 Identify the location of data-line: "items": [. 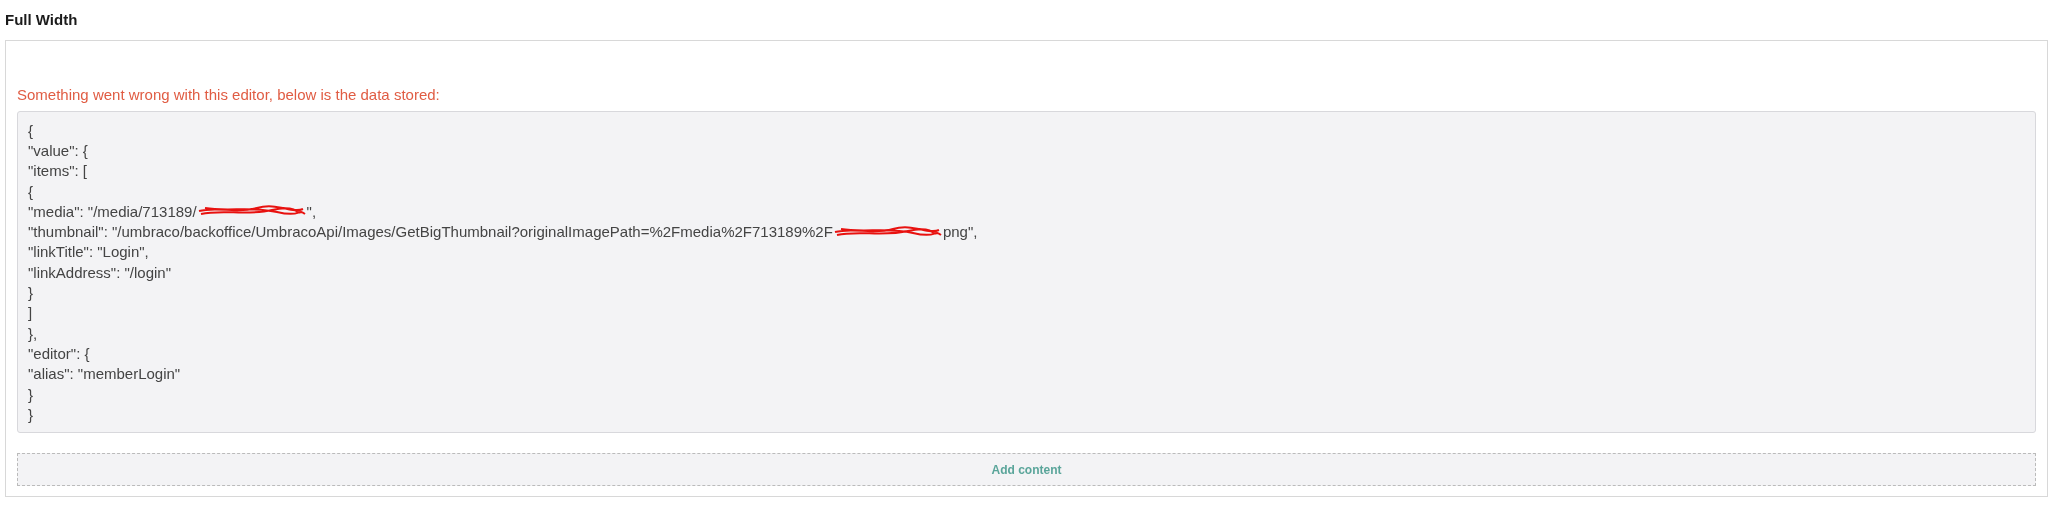
(57, 171).